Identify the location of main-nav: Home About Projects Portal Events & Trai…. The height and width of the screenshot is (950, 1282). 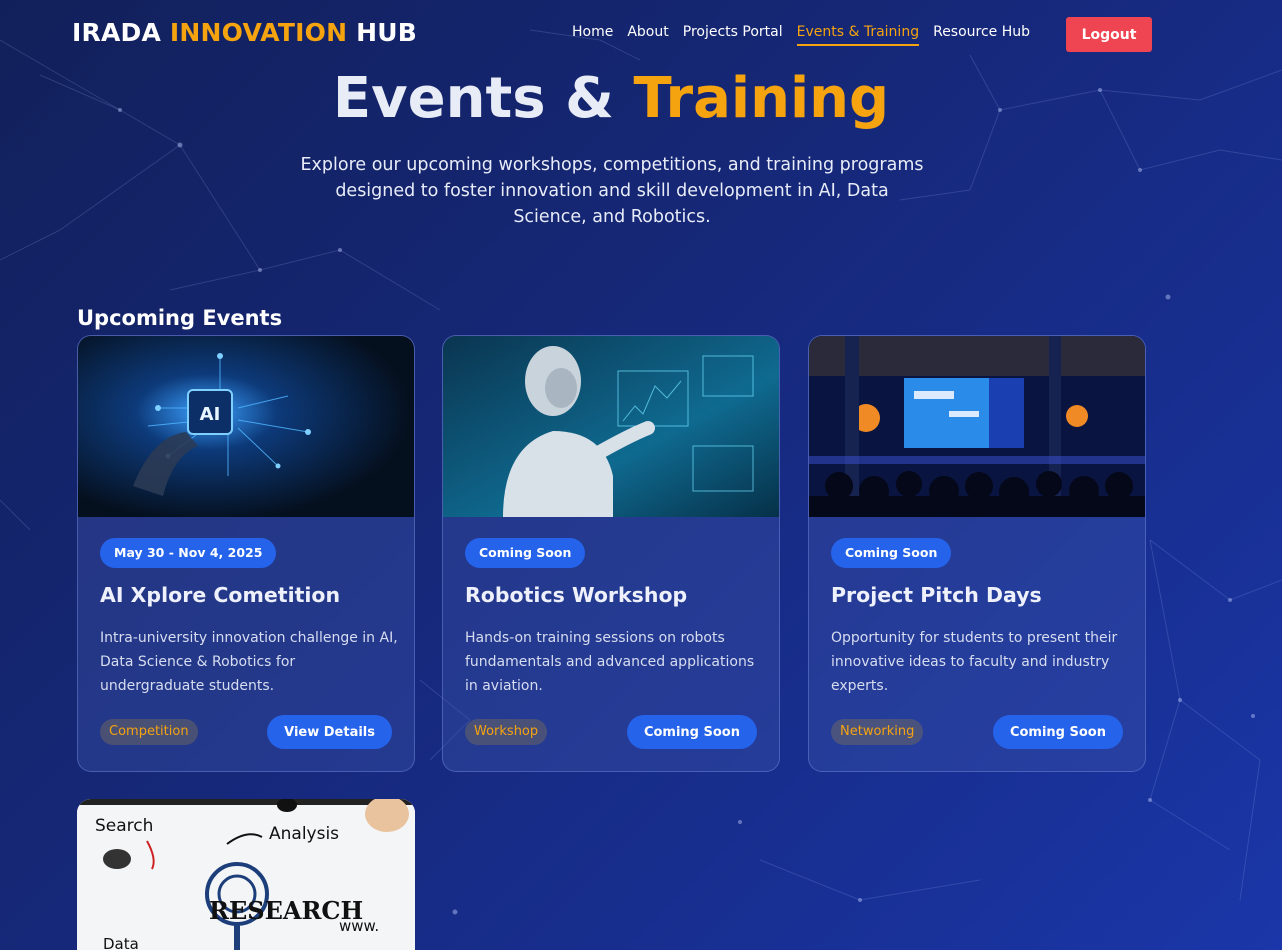
(808, 35).